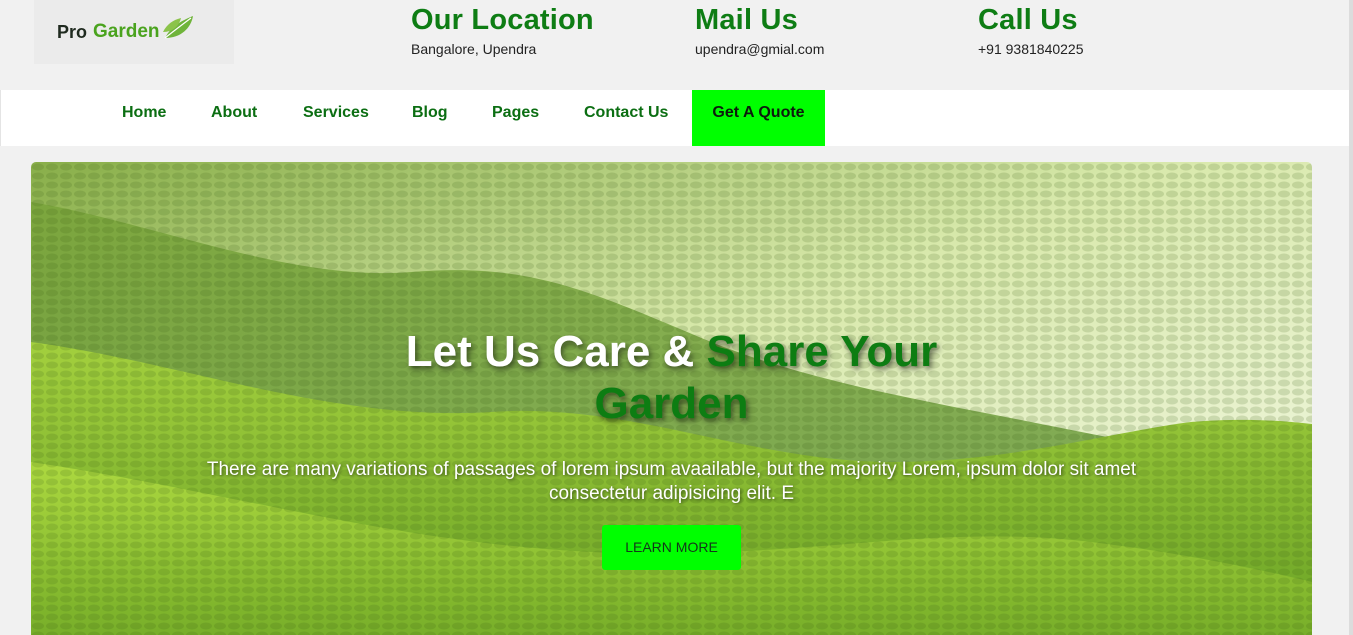  Describe the element at coordinates (144, 118) in the screenshot. I see `nav-home: Home` at that location.